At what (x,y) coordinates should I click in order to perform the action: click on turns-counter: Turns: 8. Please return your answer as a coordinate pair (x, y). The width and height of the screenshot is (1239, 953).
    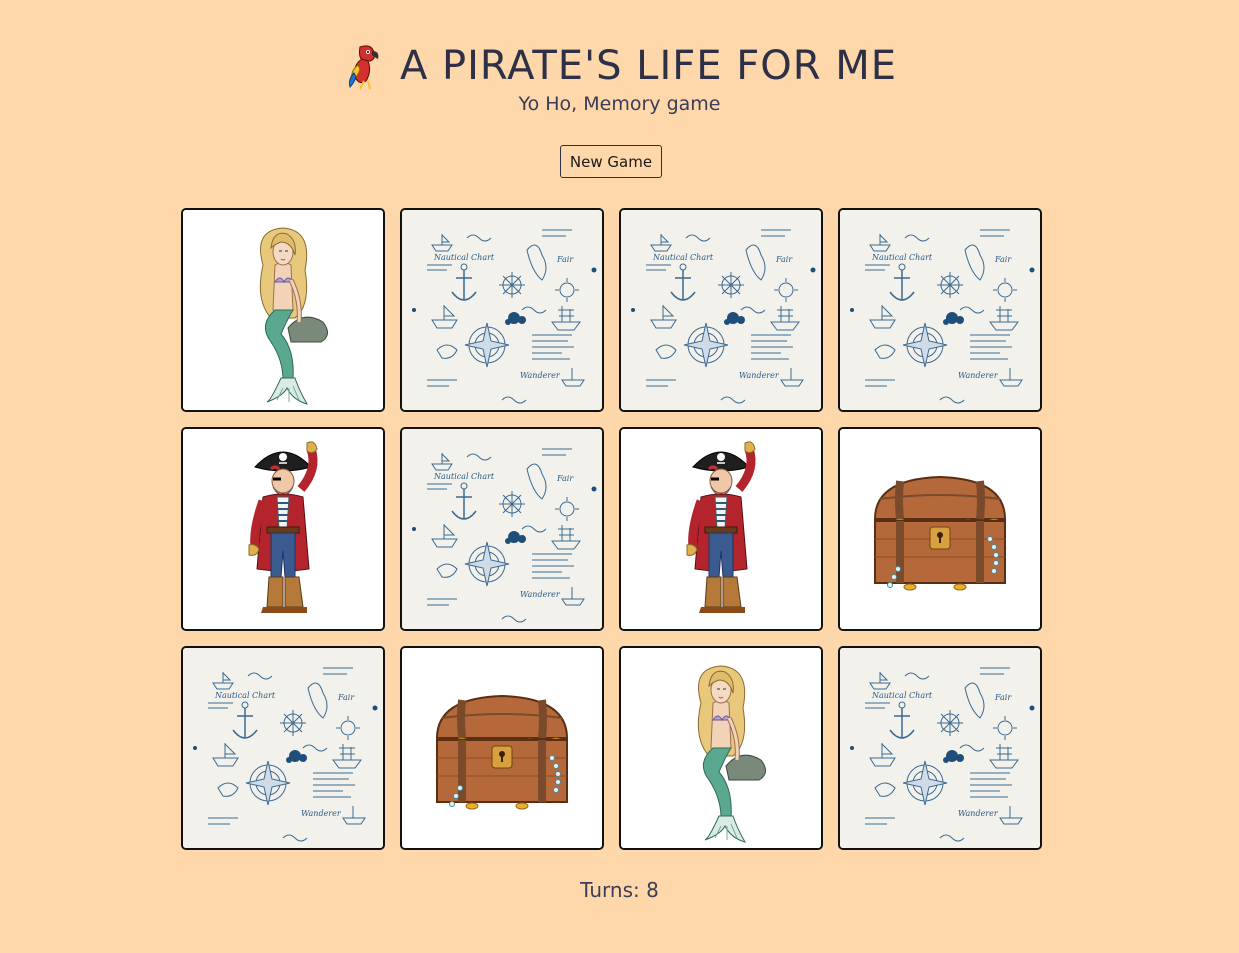
    Looking at the image, I should click on (619, 890).